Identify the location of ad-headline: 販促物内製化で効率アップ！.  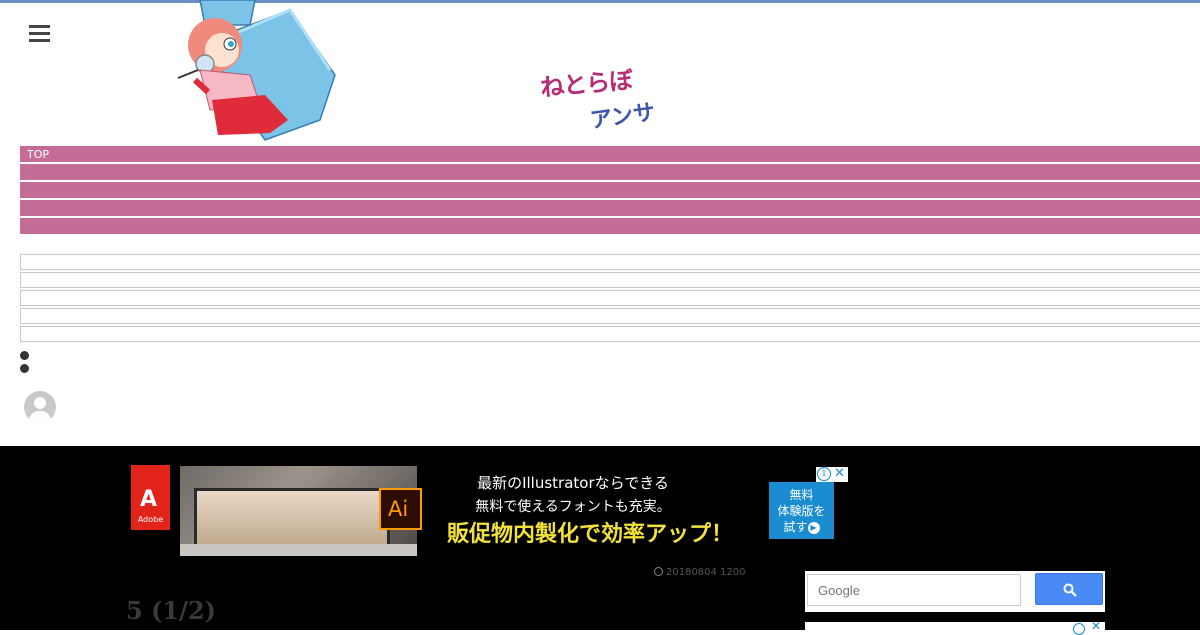
(590, 534).